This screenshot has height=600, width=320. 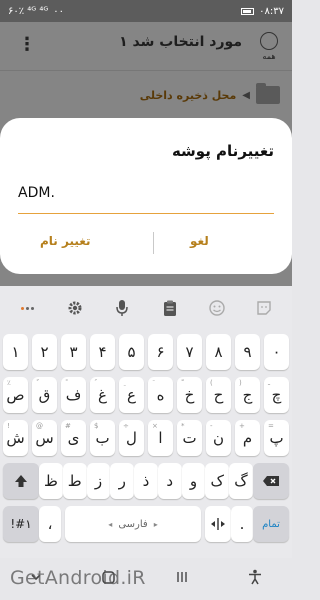 I want to click on key-row3-4: ذ, so click(x=146, y=481).